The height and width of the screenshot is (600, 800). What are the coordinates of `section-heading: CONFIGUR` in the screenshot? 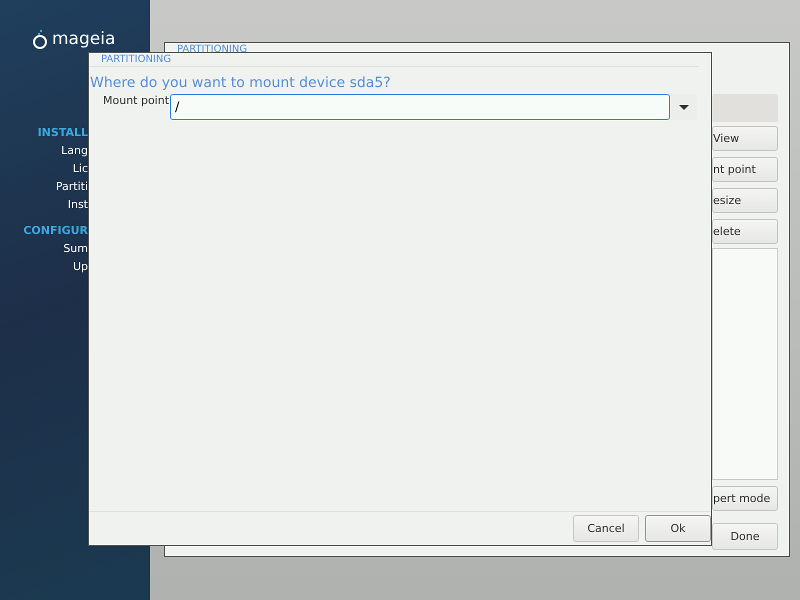 It's located at (55, 231).